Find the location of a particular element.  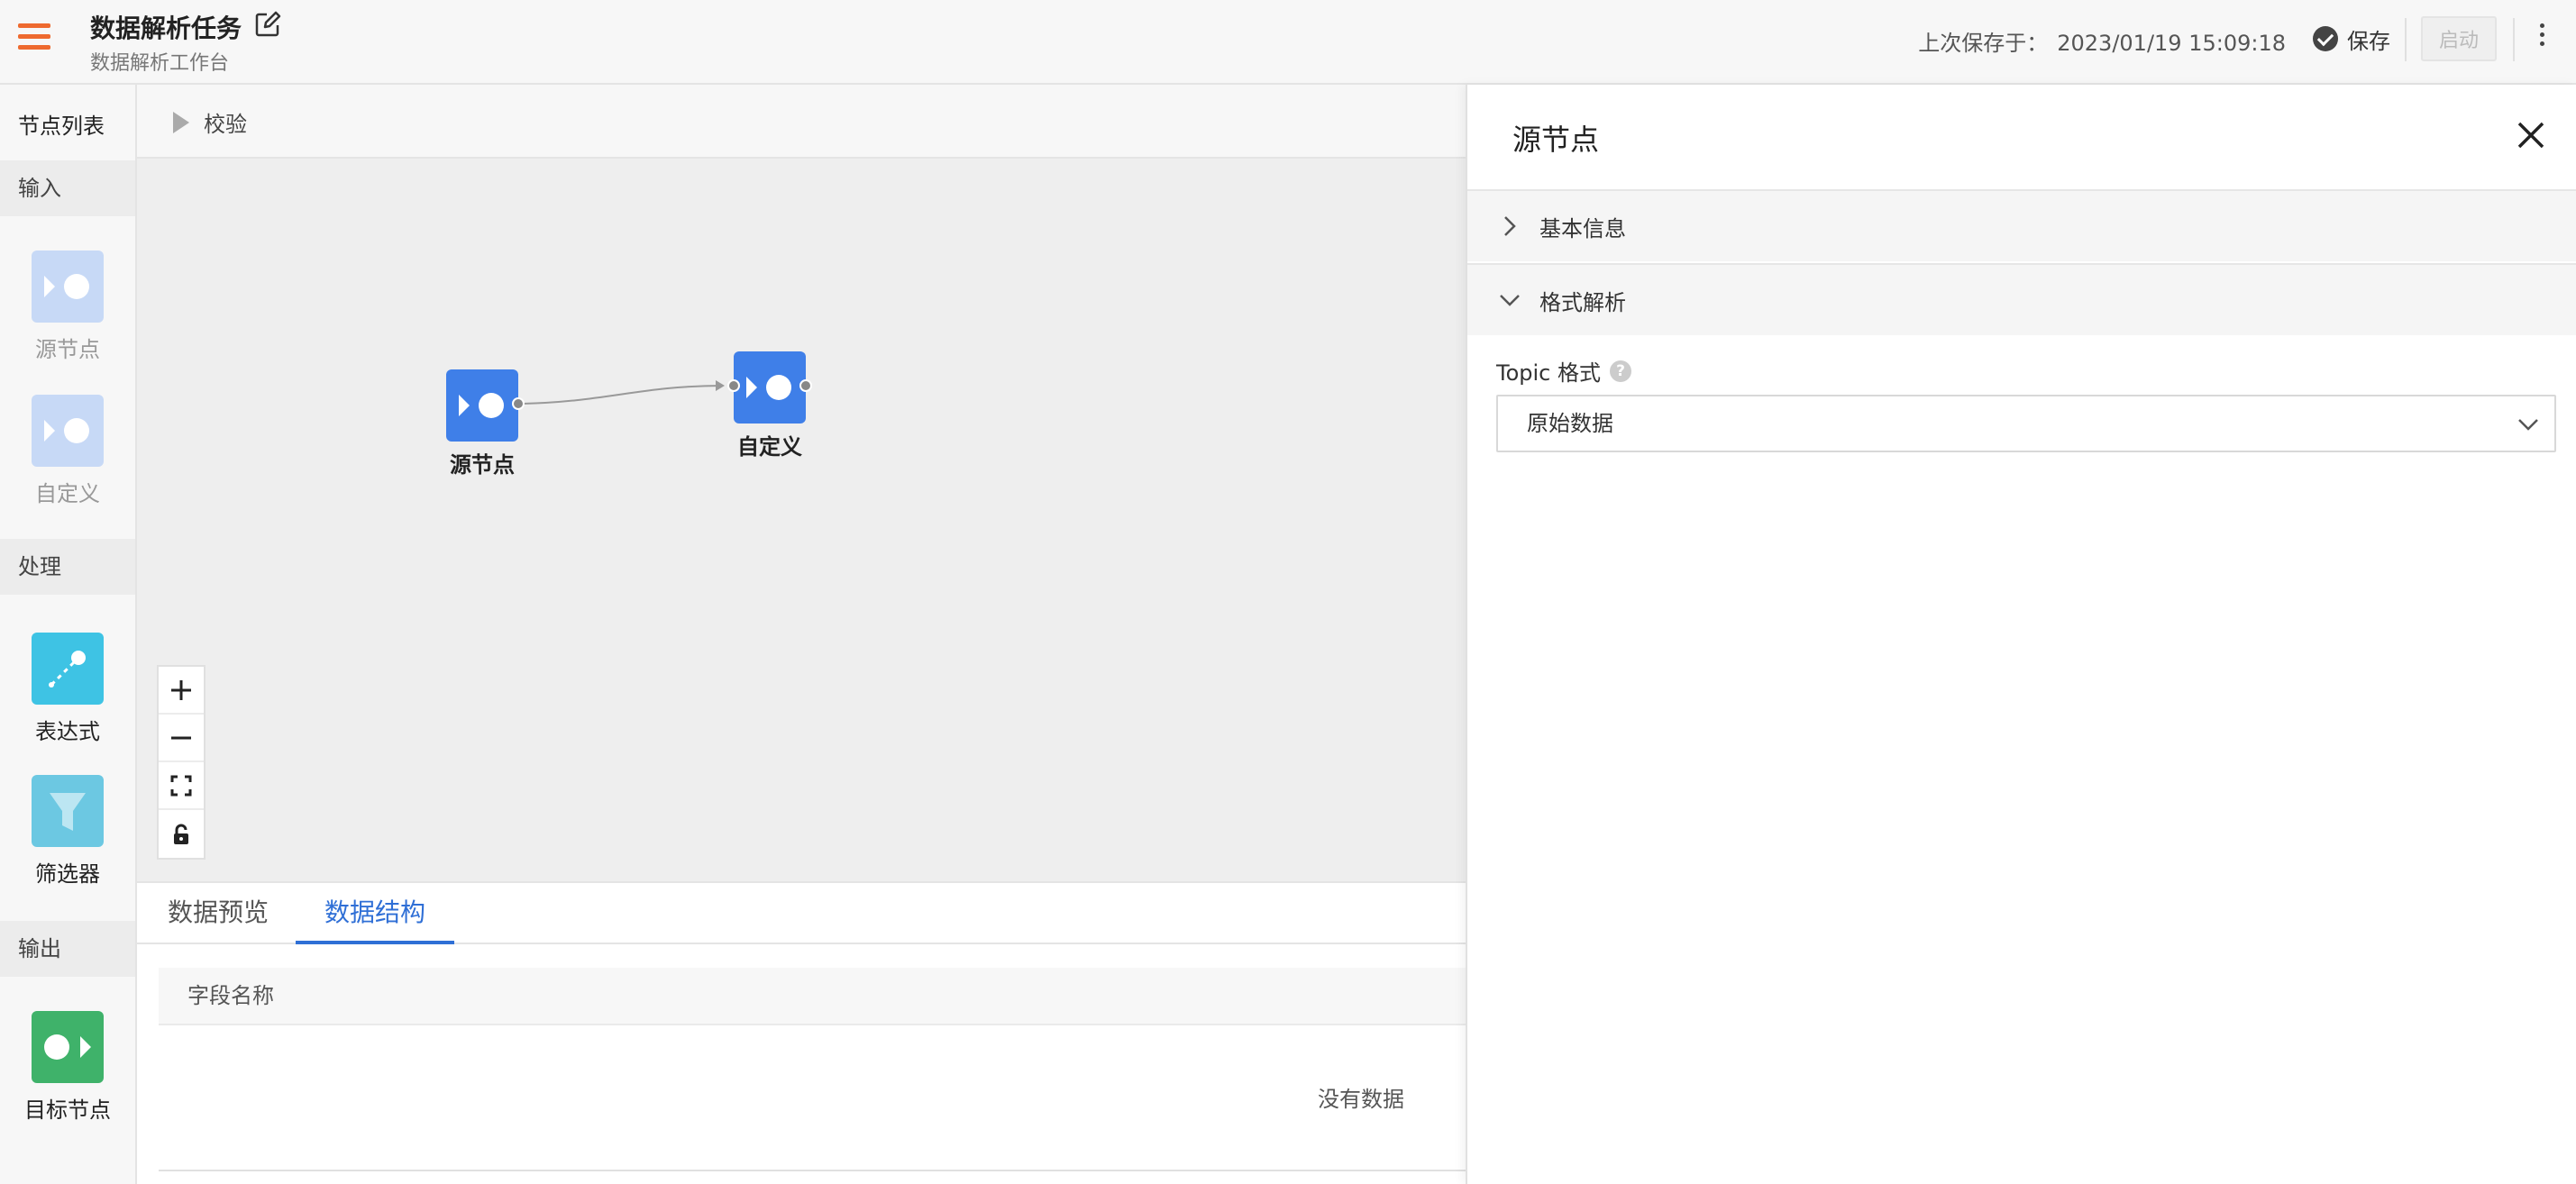

group-header-output: 输出 is located at coordinates (67, 949).